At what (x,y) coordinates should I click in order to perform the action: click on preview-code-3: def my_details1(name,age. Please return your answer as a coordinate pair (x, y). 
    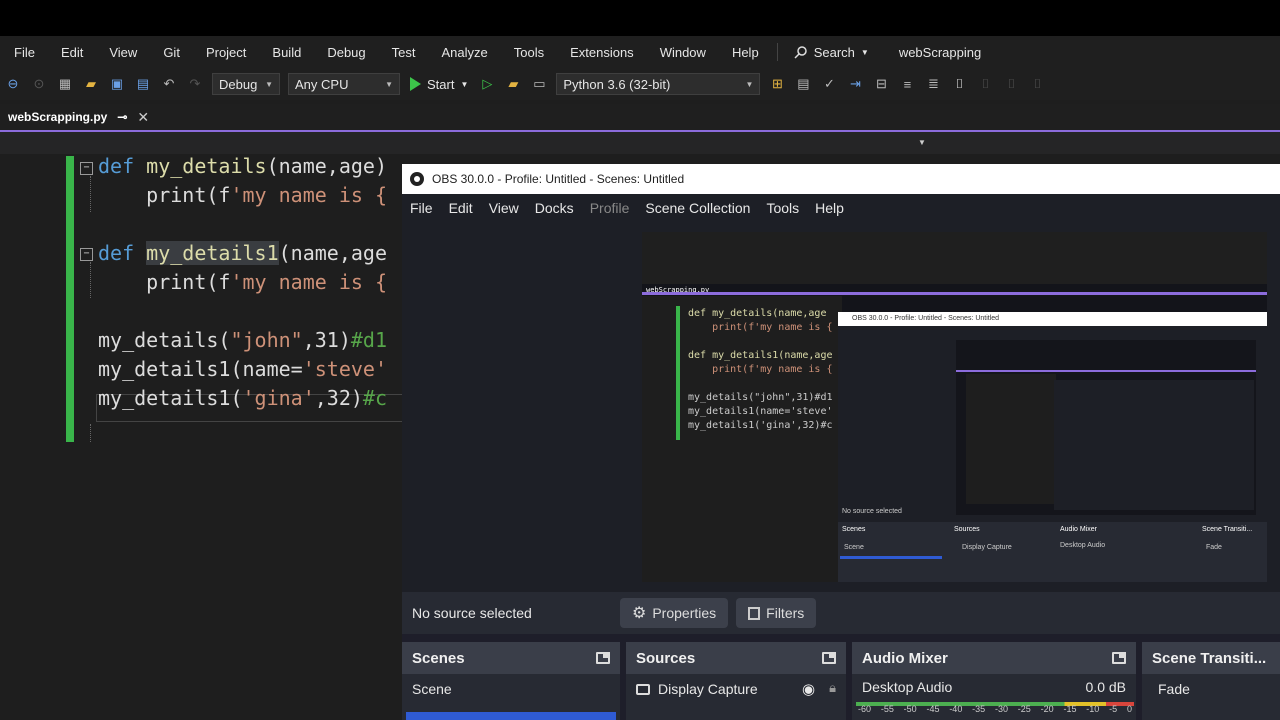
    Looking at the image, I should click on (760, 355).